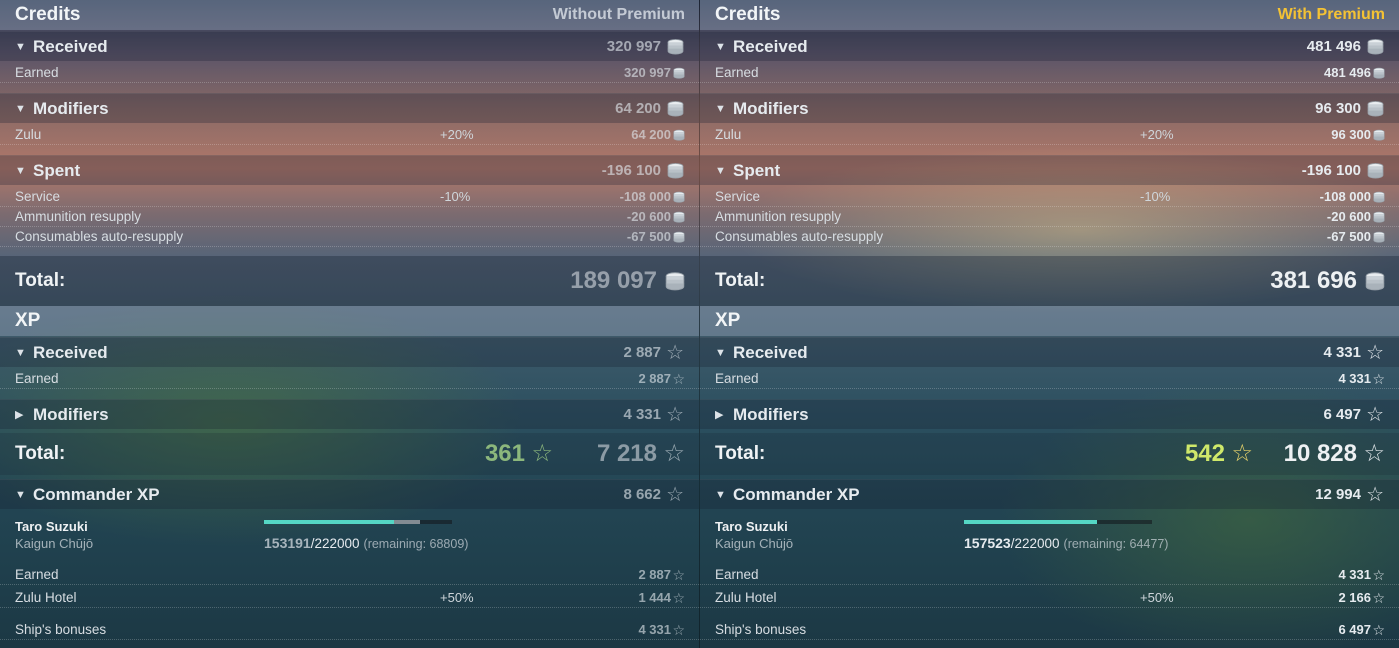 The height and width of the screenshot is (648, 1399). What do you see at coordinates (771, 414) in the screenshot?
I see `xp-modifiers-row-label: Modifiers` at bounding box center [771, 414].